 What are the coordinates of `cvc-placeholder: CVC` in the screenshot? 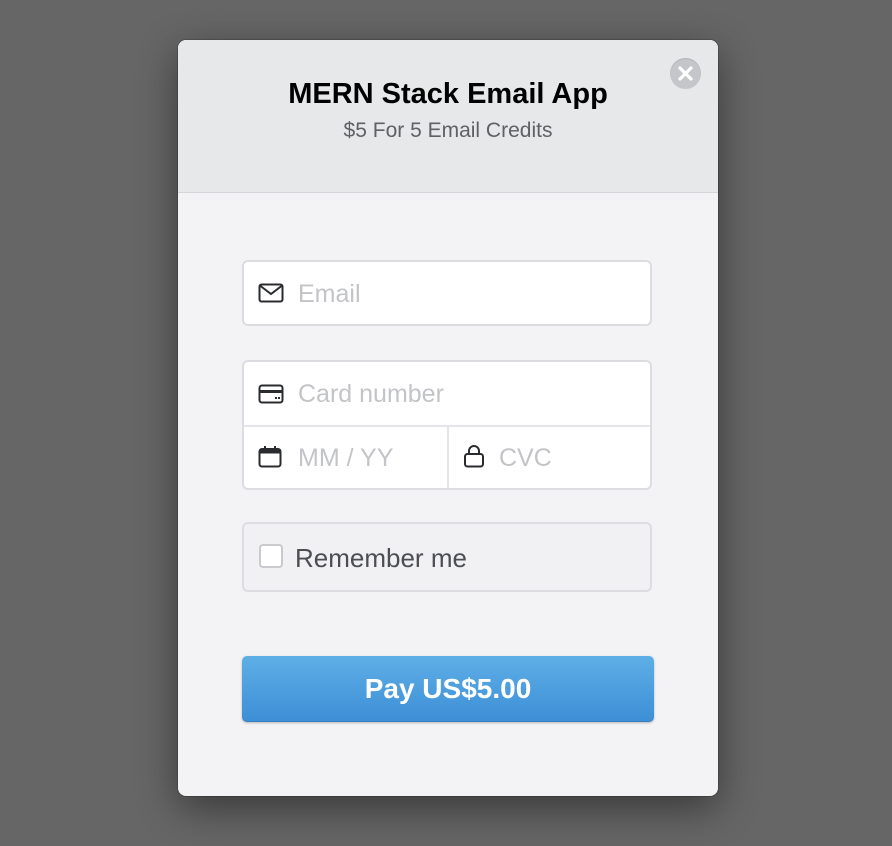 It's located at (525, 458).